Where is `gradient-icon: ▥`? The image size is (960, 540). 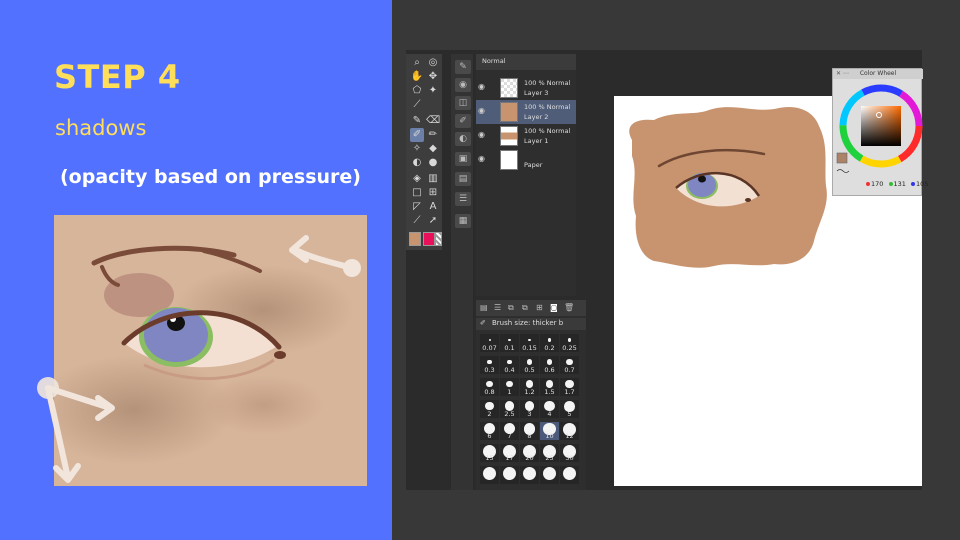
gradient-icon: ▥ is located at coordinates (433, 179).